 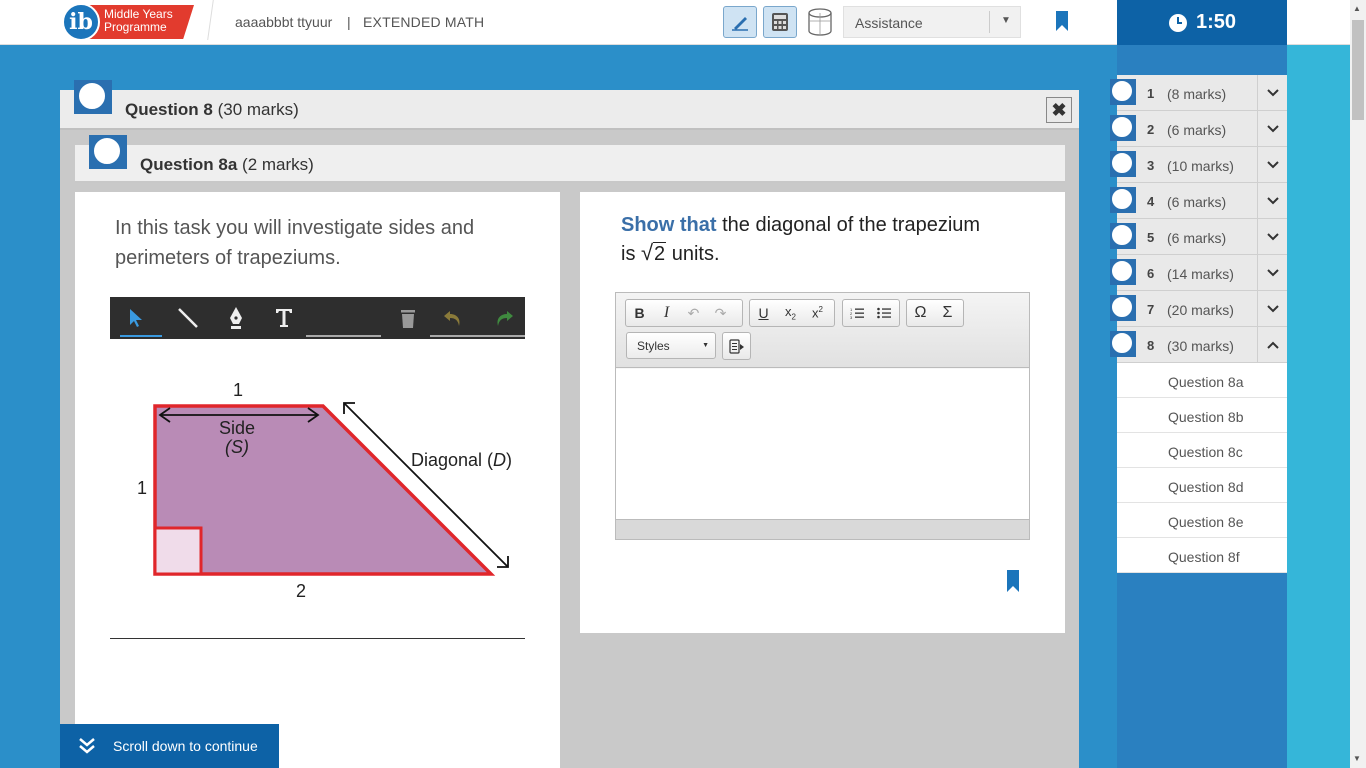 I want to click on nav-question-number: 6, so click(x=1151, y=273).